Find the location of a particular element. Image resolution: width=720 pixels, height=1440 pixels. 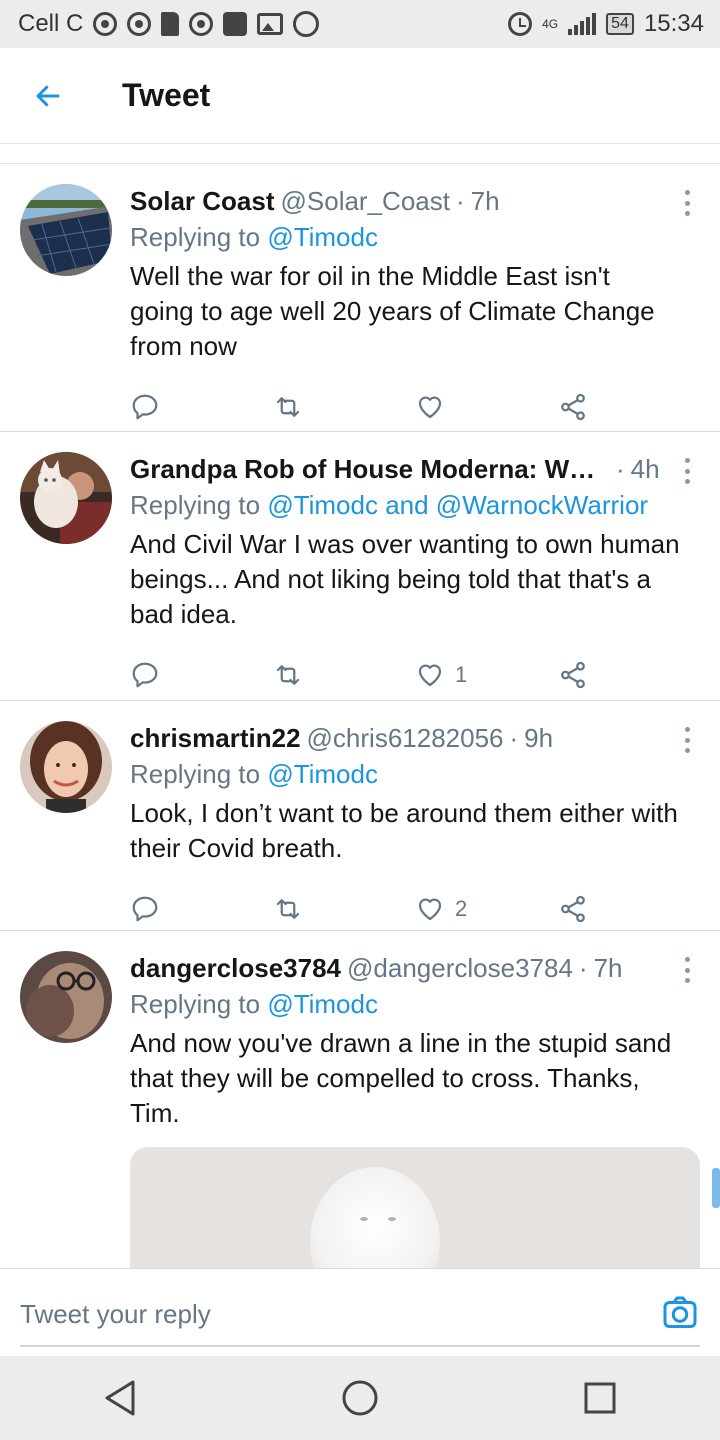

back-button is located at coordinates (48, 96).